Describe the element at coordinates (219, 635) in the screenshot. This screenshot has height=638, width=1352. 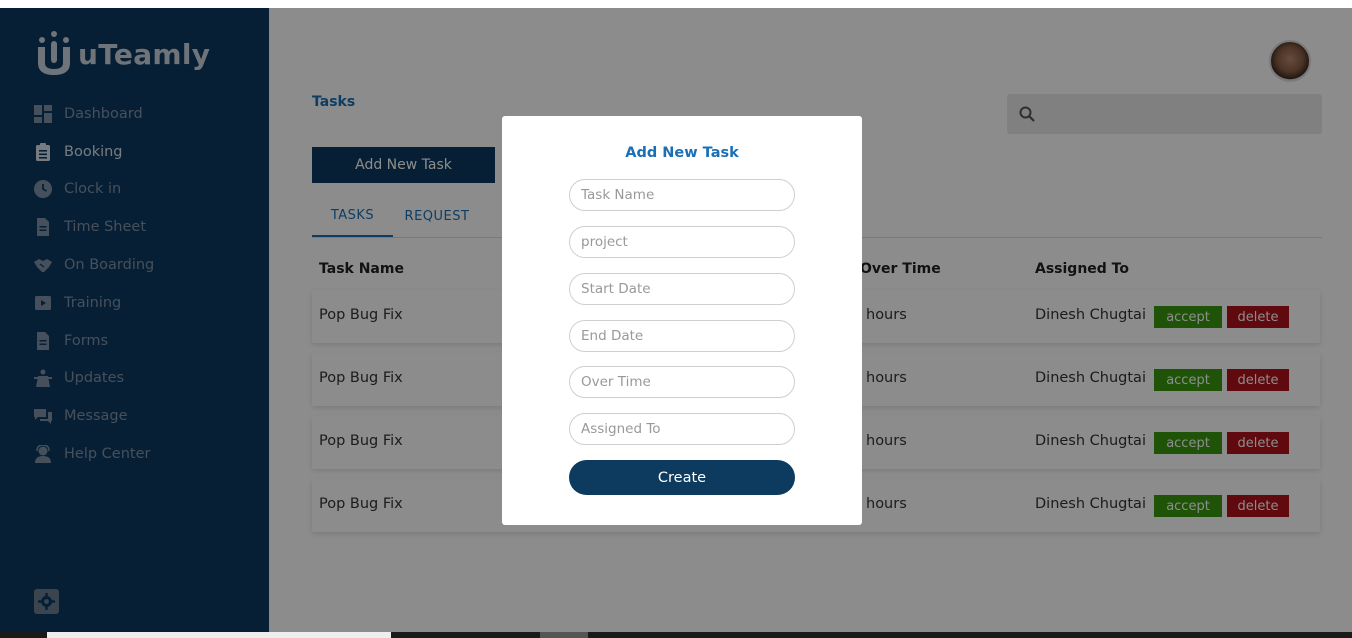
I see `taskbar-tab` at that location.